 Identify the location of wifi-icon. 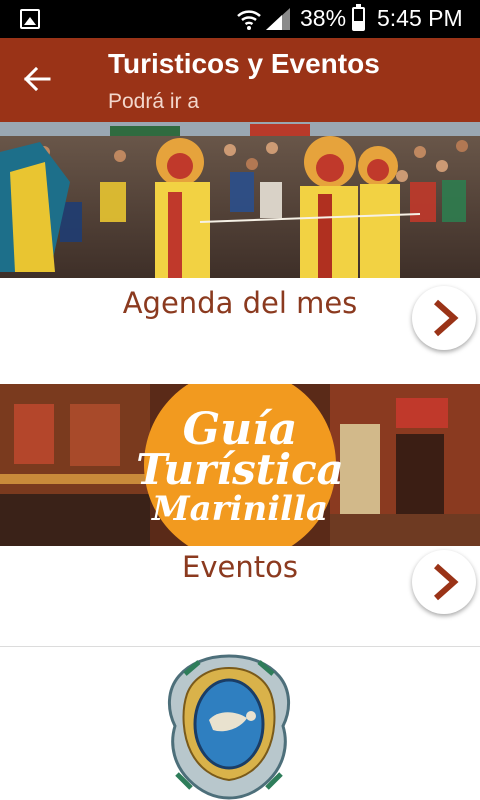
(249, 20).